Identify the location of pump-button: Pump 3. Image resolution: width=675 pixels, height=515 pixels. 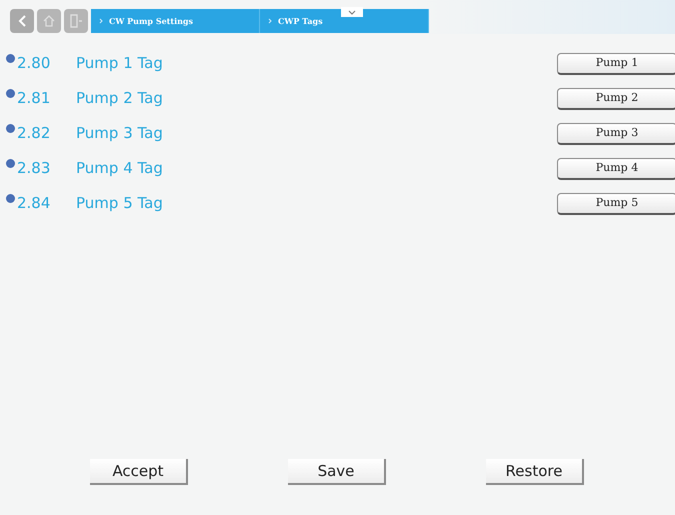
(616, 133).